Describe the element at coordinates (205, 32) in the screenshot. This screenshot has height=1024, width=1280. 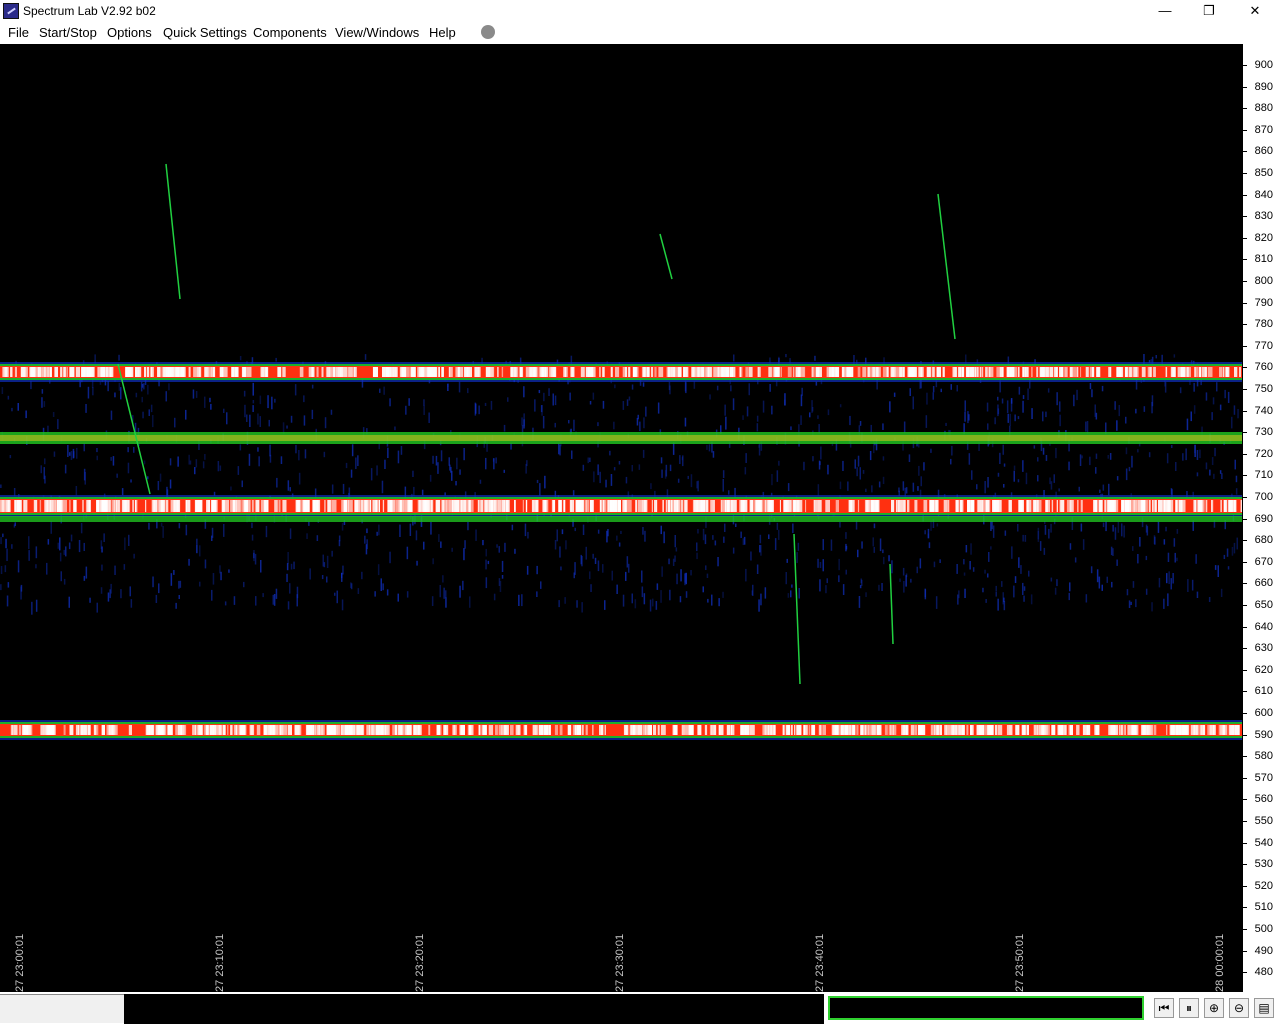
I see `menu-quick-settings: Quick Settings` at that location.